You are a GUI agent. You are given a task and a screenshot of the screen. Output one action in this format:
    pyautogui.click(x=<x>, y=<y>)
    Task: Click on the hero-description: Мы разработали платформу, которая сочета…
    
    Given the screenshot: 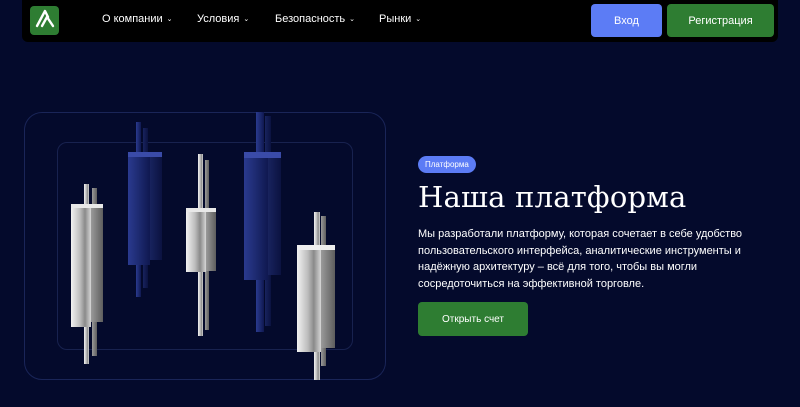 What is the action you would take?
    pyautogui.click(x=580, y=259)
    